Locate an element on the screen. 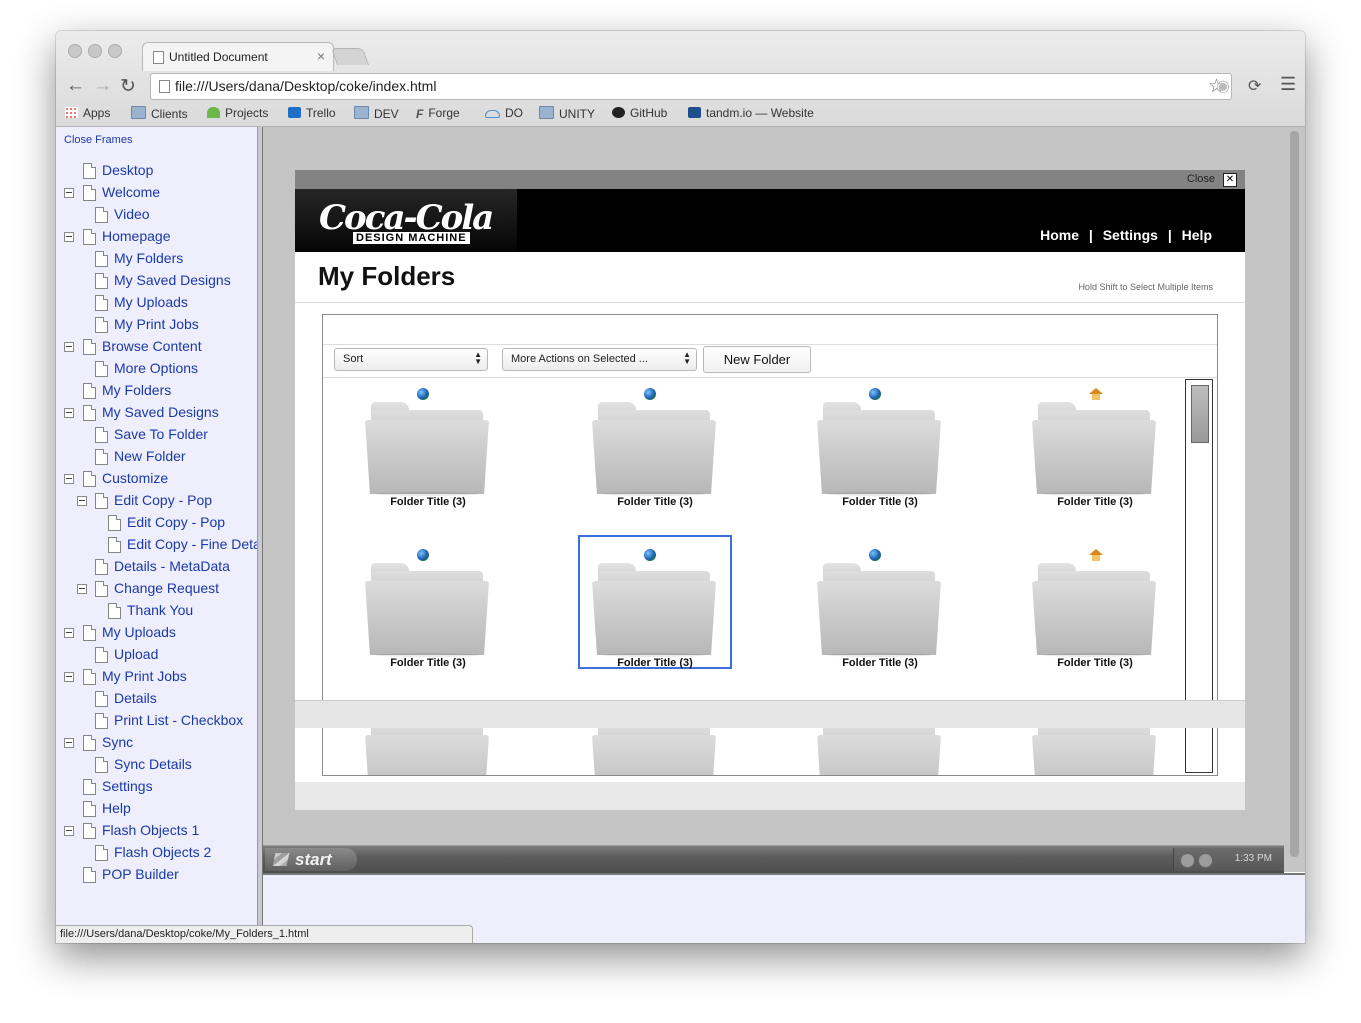 This screenshot has height=1023, width=1361. close-frames-link: Close Frames is located at coordinates (98, 140).